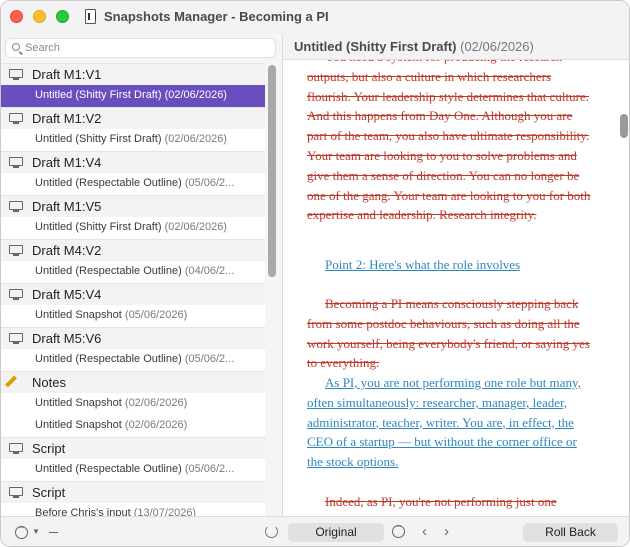 The width and height of the screenshot is (630, 547). Describe the element at coordinates (446, 531) in the screenshot. I see `next-change-icon: ›` at that location.